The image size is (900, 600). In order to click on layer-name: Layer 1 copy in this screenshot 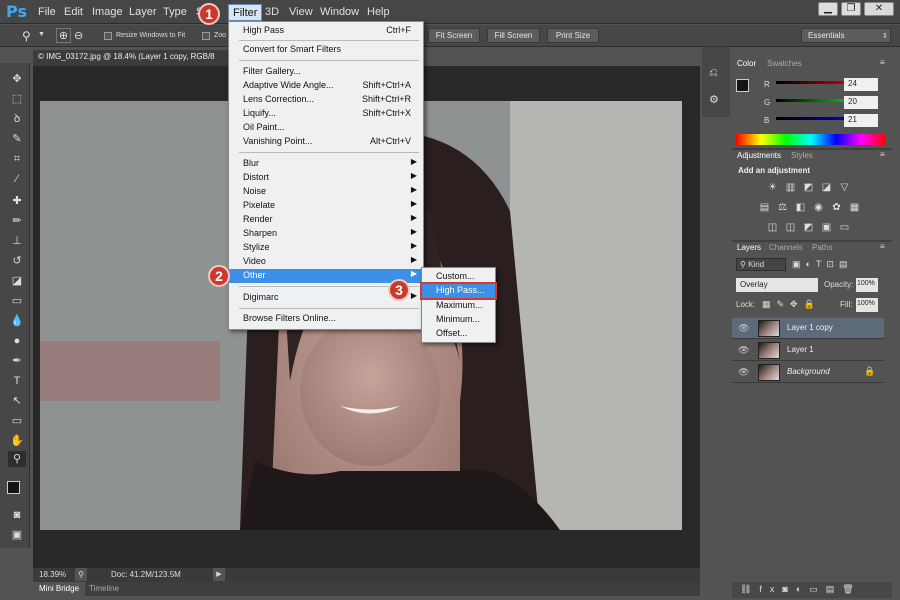, I will do `click(810, 327)`.